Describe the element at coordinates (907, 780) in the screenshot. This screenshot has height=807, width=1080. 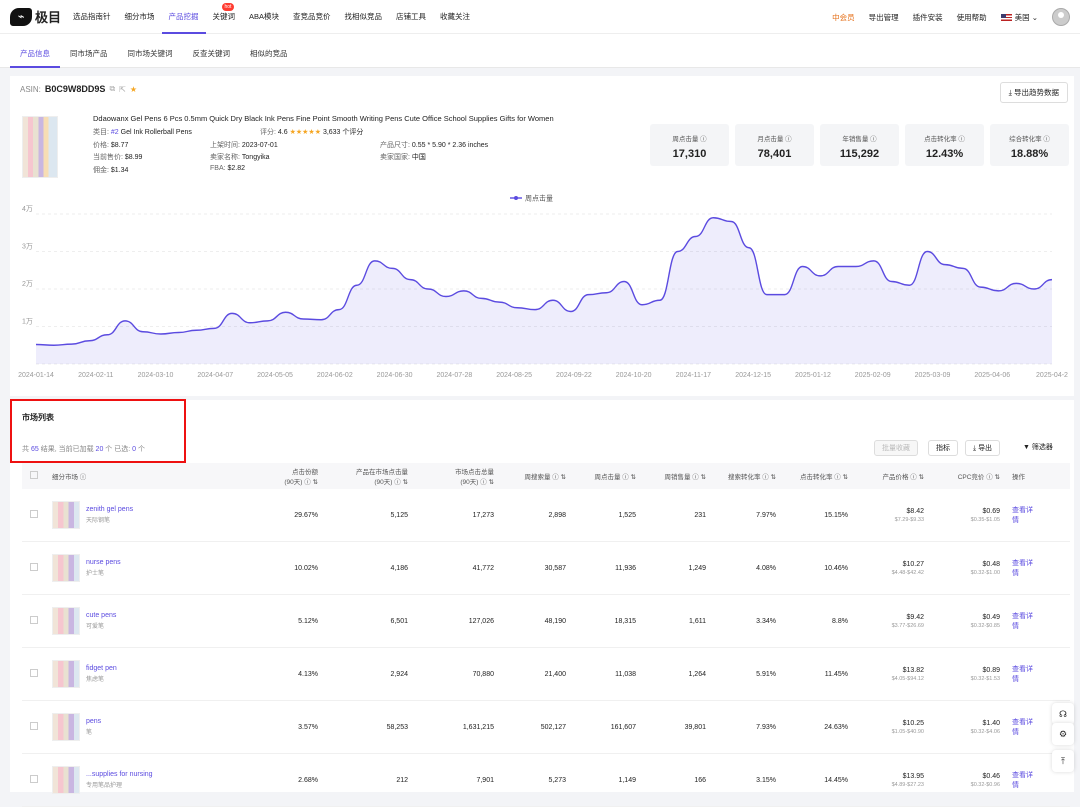
I see `price-cell: $13.95 $4.89-$27.23` at that location.